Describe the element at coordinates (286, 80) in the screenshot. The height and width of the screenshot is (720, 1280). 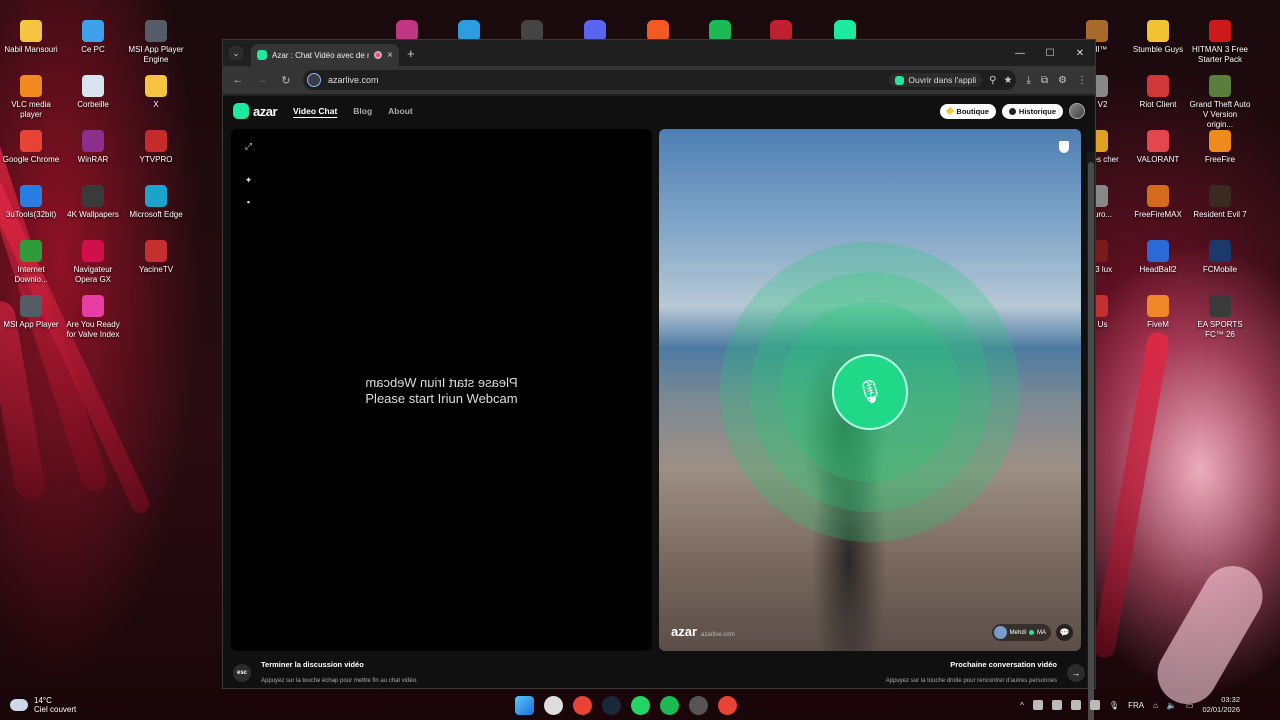
I see `reload-button: ↻` at that location.